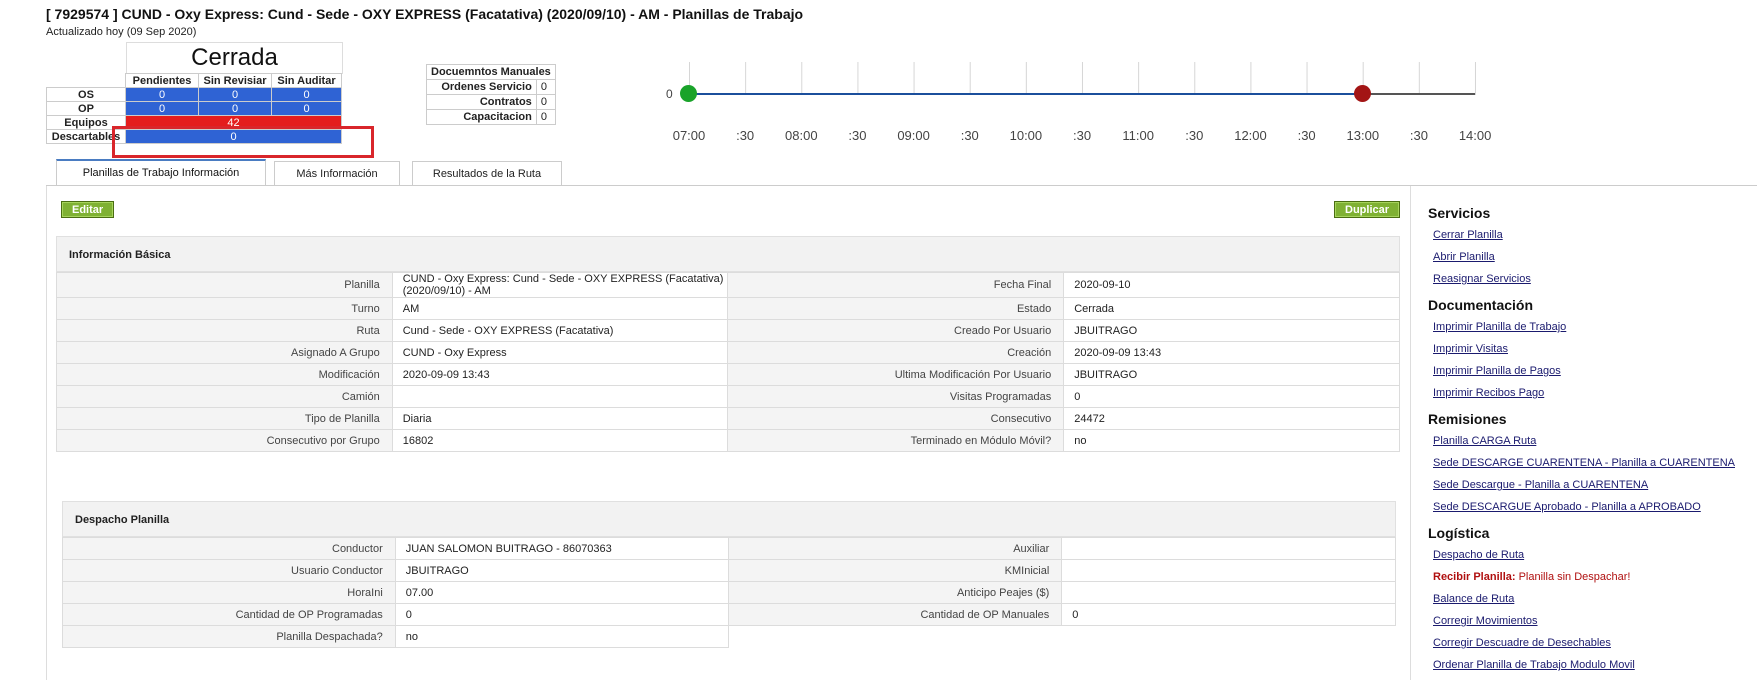 This screenshot has width=1757, height=680. I want to click on timeline-tick-label: 11:00, so click(1138, 135).